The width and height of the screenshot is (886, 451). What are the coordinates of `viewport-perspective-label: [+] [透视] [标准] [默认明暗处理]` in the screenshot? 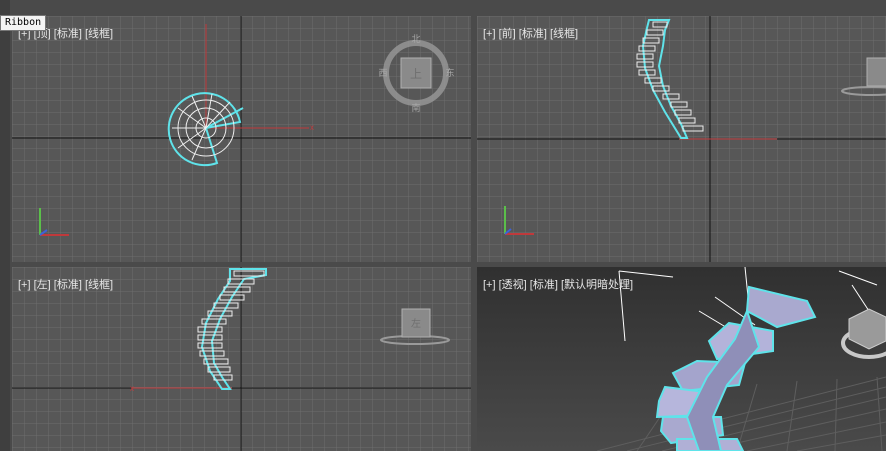 It's located at (558, 284).